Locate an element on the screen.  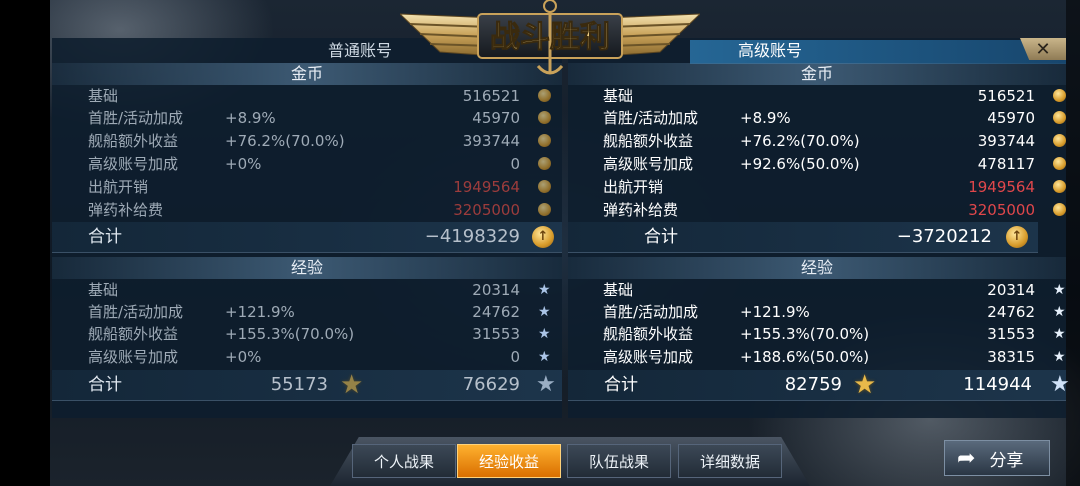
total-exp-value: 82759 is located at coordinates (813, 384).